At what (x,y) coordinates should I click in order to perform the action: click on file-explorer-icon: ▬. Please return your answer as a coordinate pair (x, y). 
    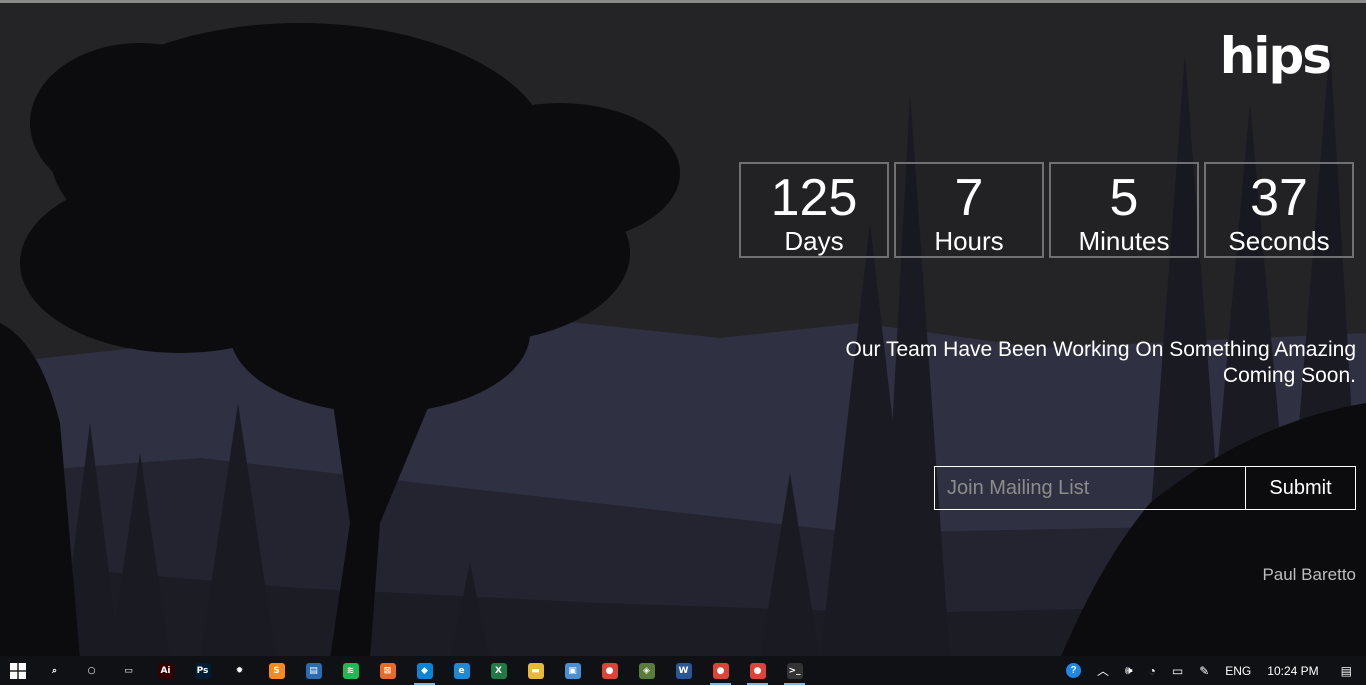
    Looking at the image, I should click on (535, 670).